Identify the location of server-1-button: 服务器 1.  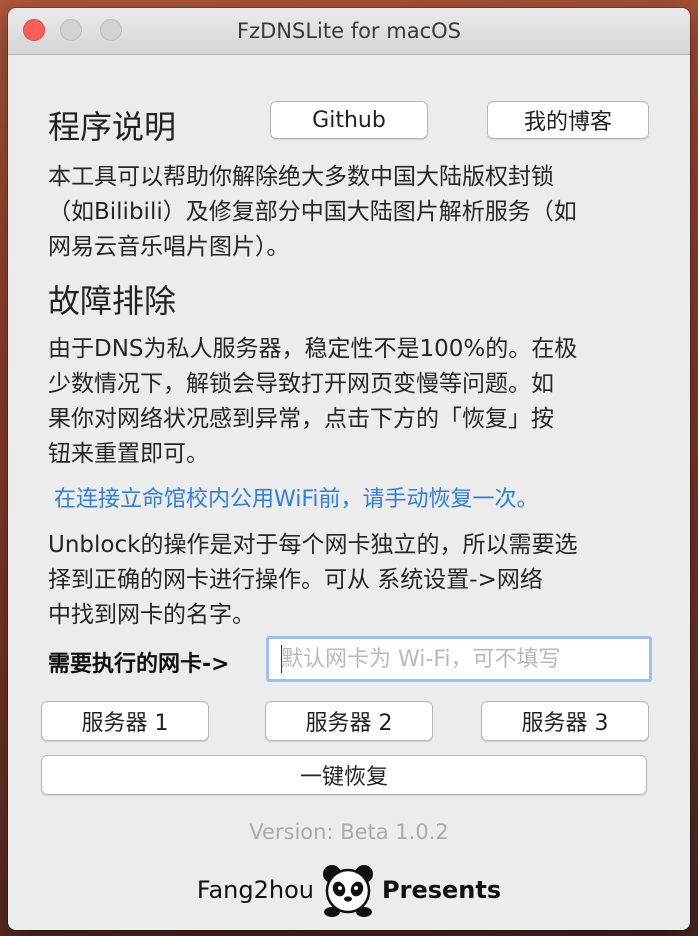
(125, 721).